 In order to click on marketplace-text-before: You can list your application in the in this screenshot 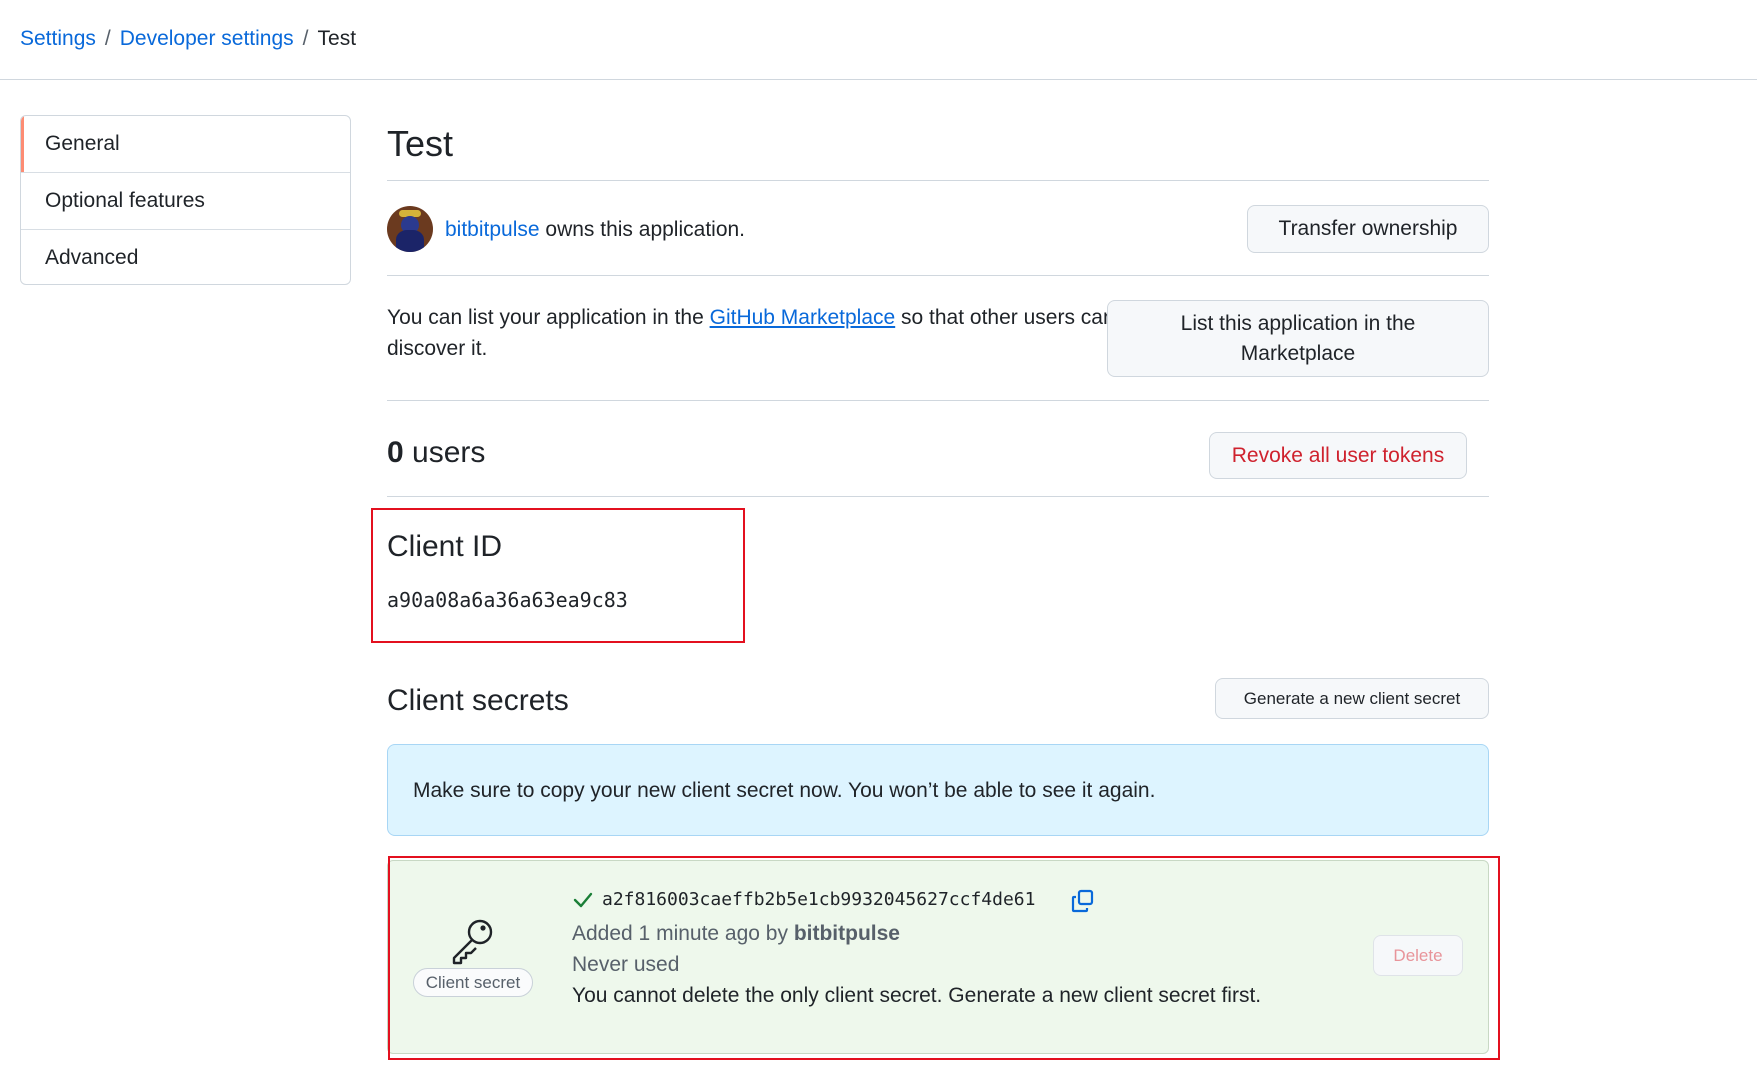, I will do `click(548, 317)`.